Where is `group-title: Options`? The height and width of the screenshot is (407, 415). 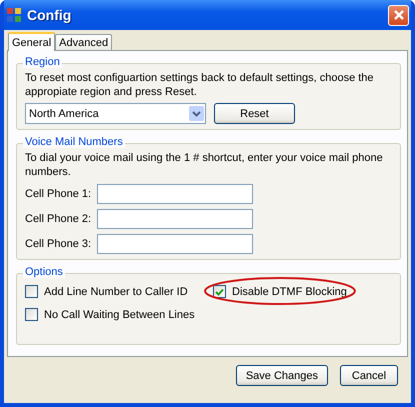 group-title: Options is located at coordinates (44, 272).